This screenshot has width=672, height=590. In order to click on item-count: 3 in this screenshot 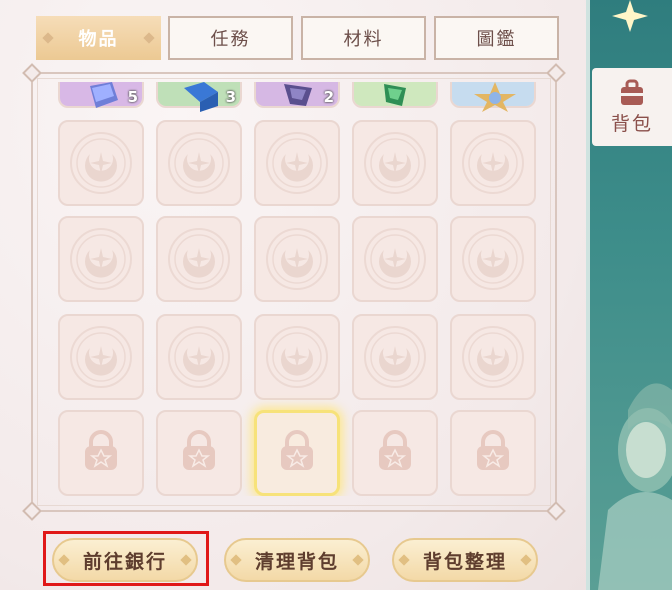, I will do `click(230, 97)`.